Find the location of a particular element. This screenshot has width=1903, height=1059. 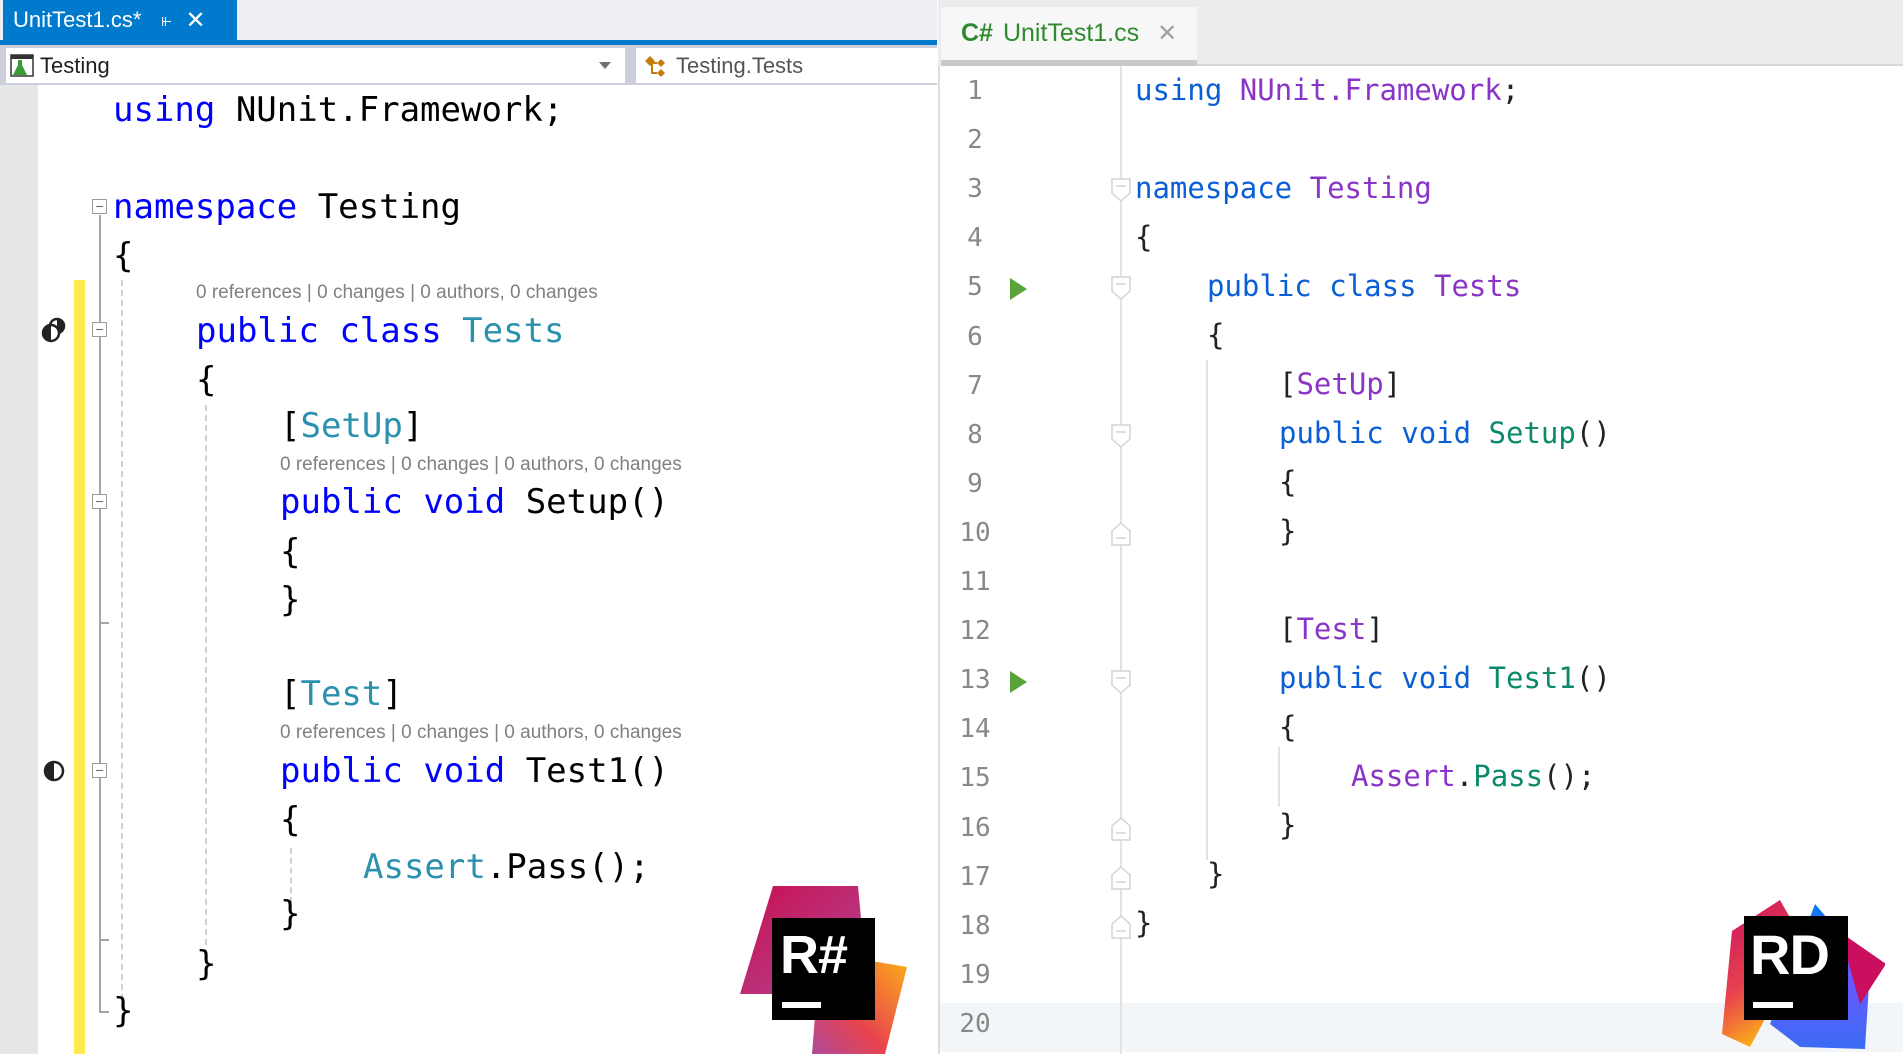

pane-splitter is located at coordinates (939, 560).